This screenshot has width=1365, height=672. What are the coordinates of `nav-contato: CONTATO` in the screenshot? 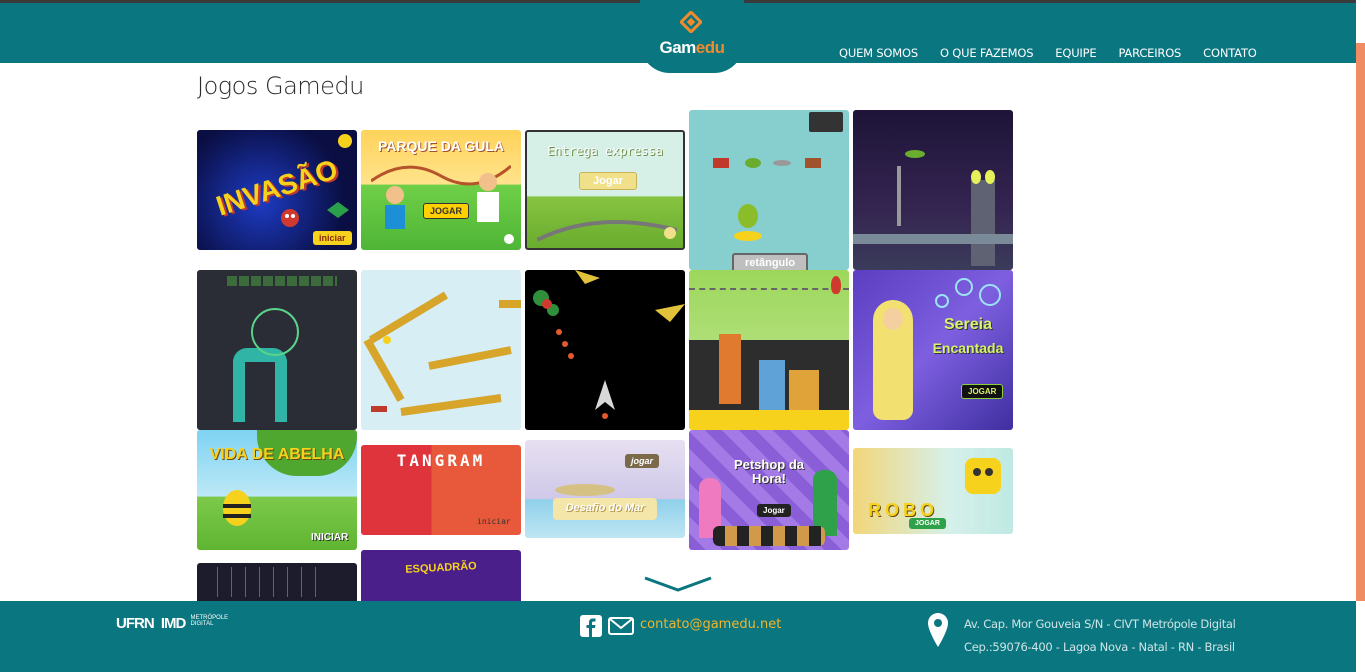 It's located at (1230, 53).